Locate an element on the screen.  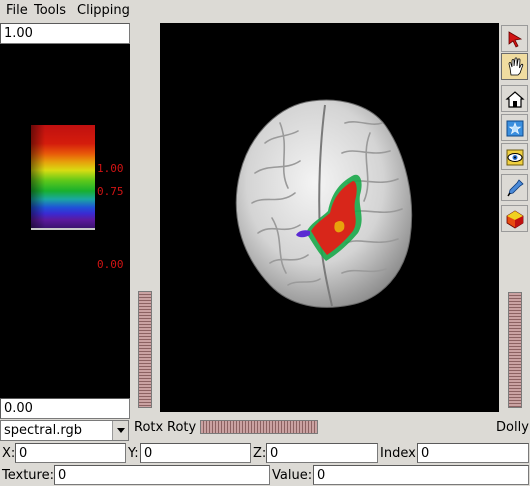
menu-clipping: Clipping is located at coordinates (103, 10).